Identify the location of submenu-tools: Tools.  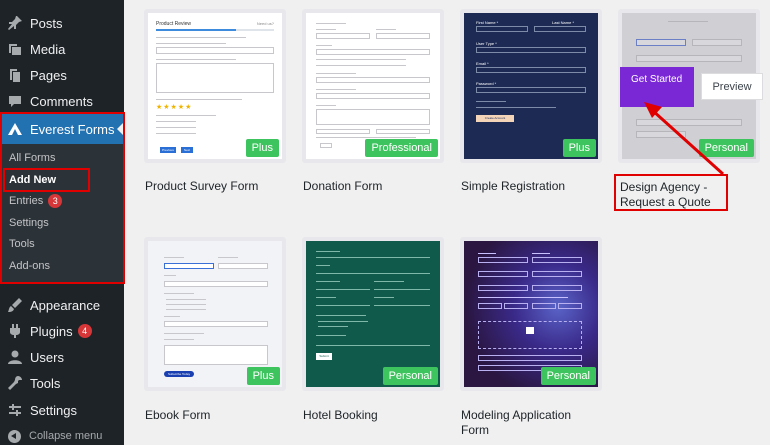
(22, 244).